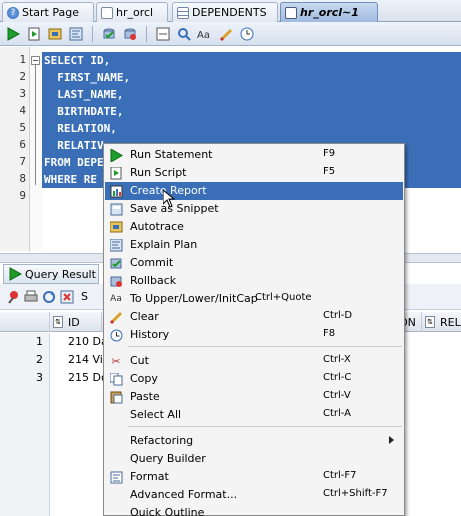 This screenshot has width=461, height=516. What do you see at coordinates (49, 297) in the screenshot?
I see `refresh-icon` at bounding box center [49, 297].